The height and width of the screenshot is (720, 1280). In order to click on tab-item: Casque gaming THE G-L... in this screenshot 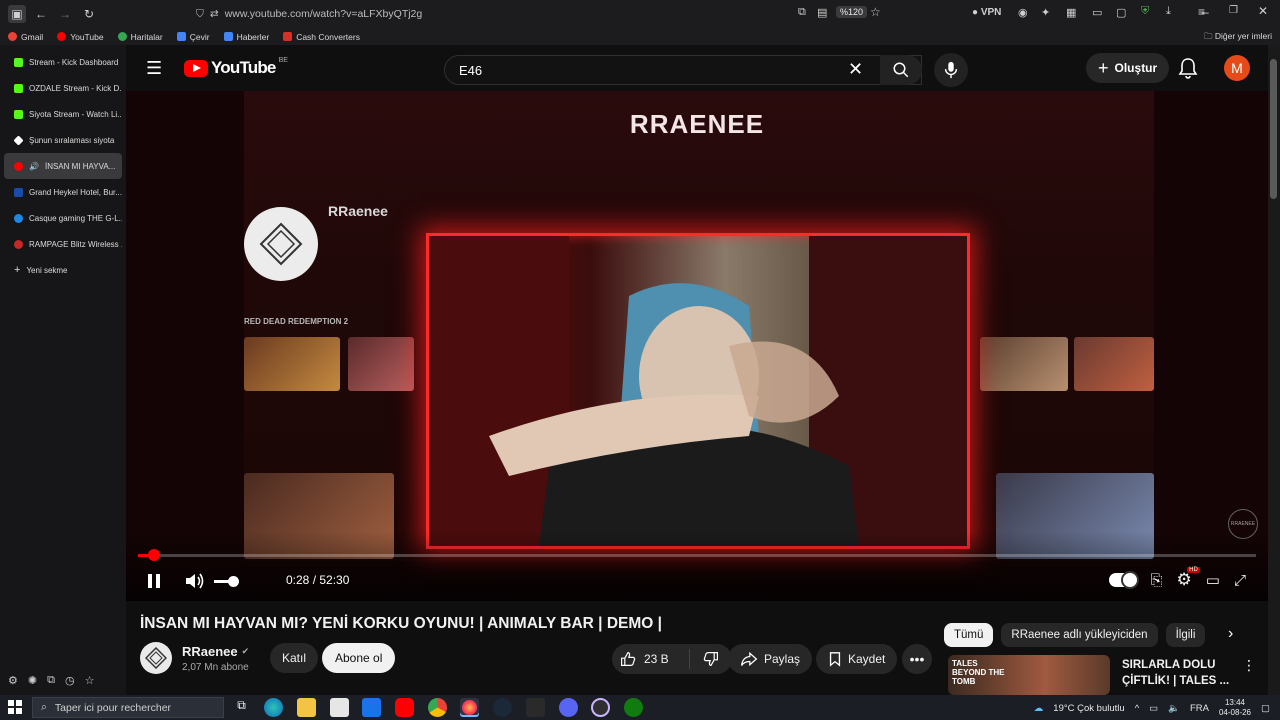, I will do `click(63, 218)`.